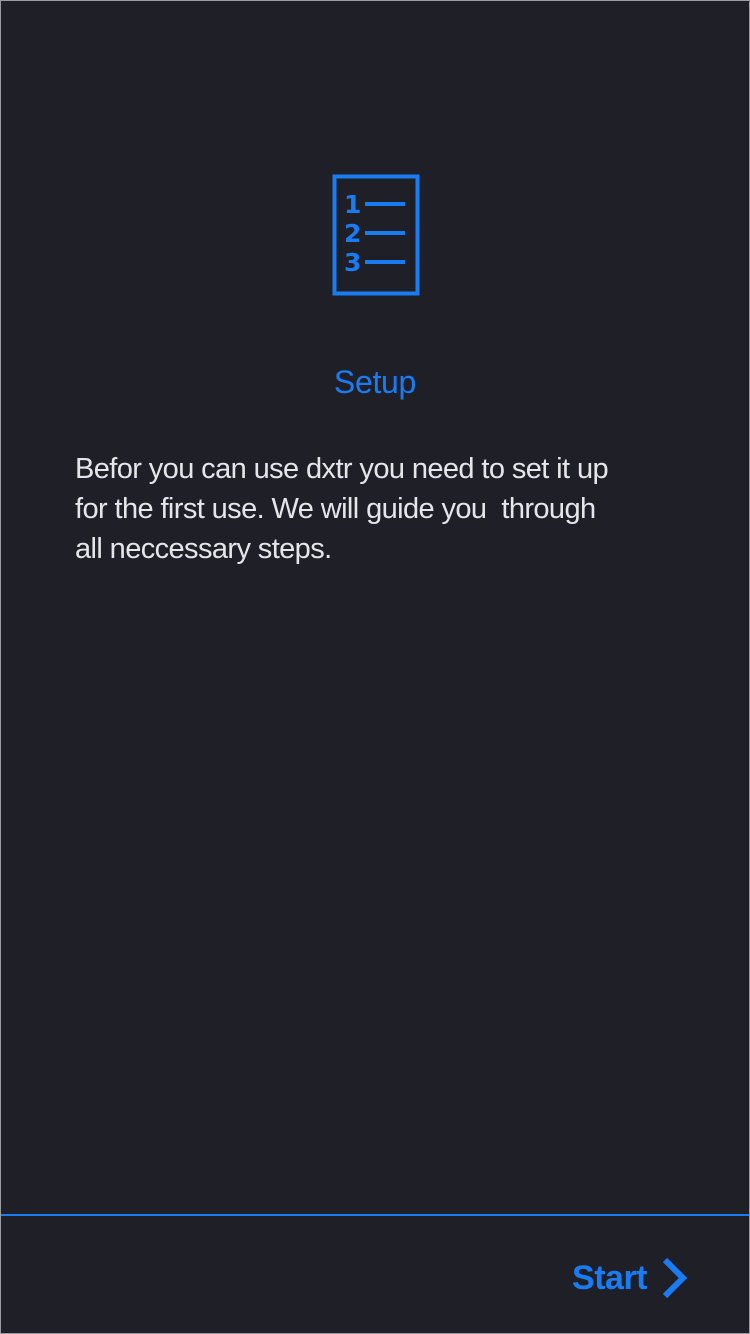  What do you see at coordinates (352, 233) in the screenshot?
I see `list-number-2: 2` at bounding box center [352, 233].